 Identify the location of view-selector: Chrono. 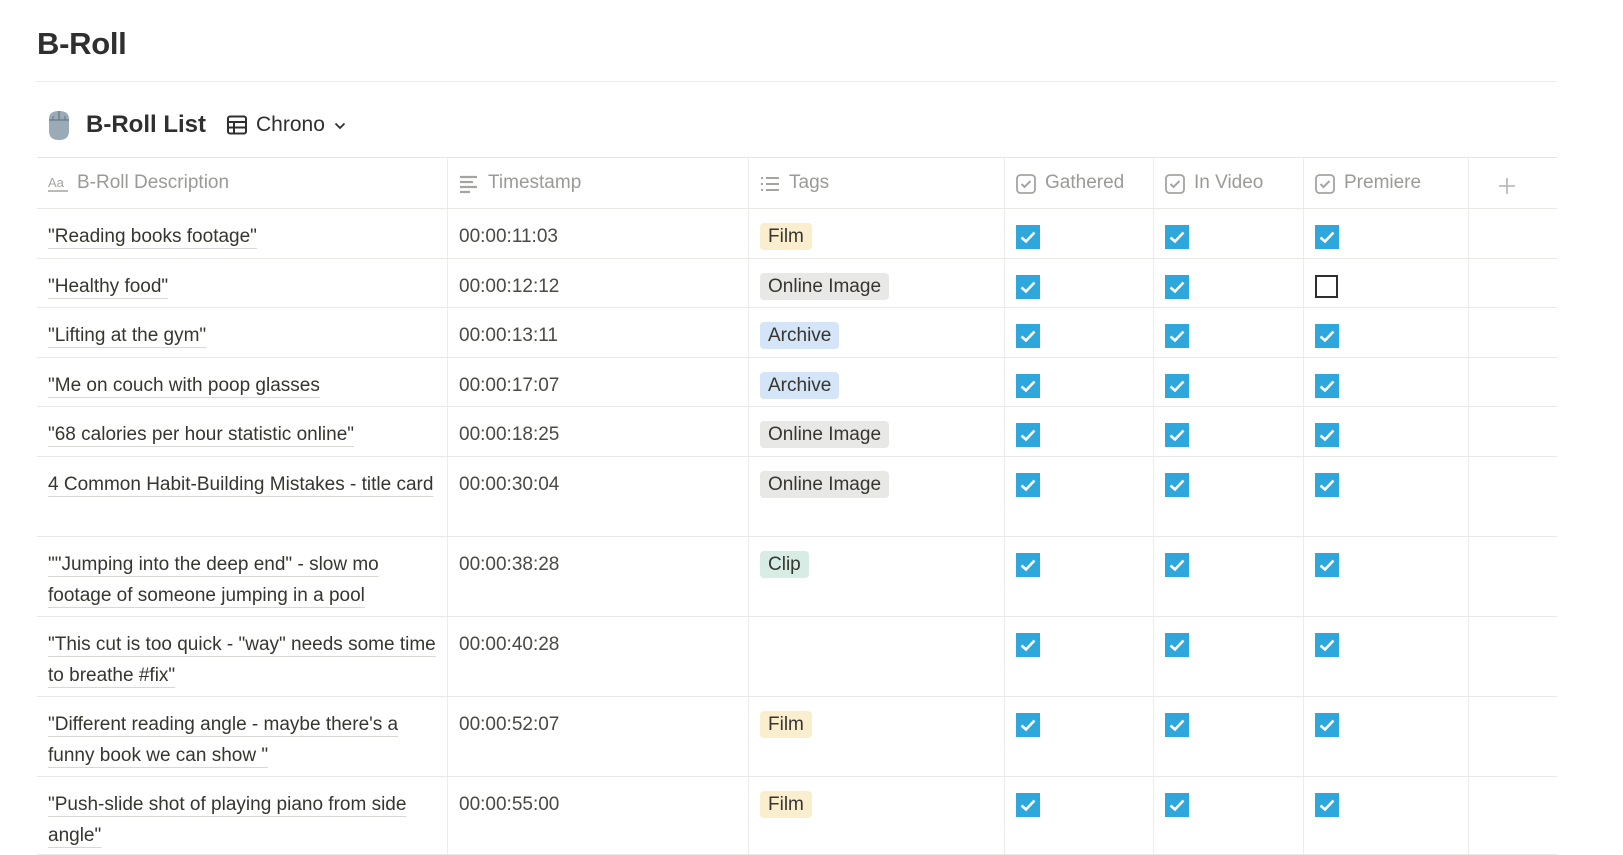
(286, 125).